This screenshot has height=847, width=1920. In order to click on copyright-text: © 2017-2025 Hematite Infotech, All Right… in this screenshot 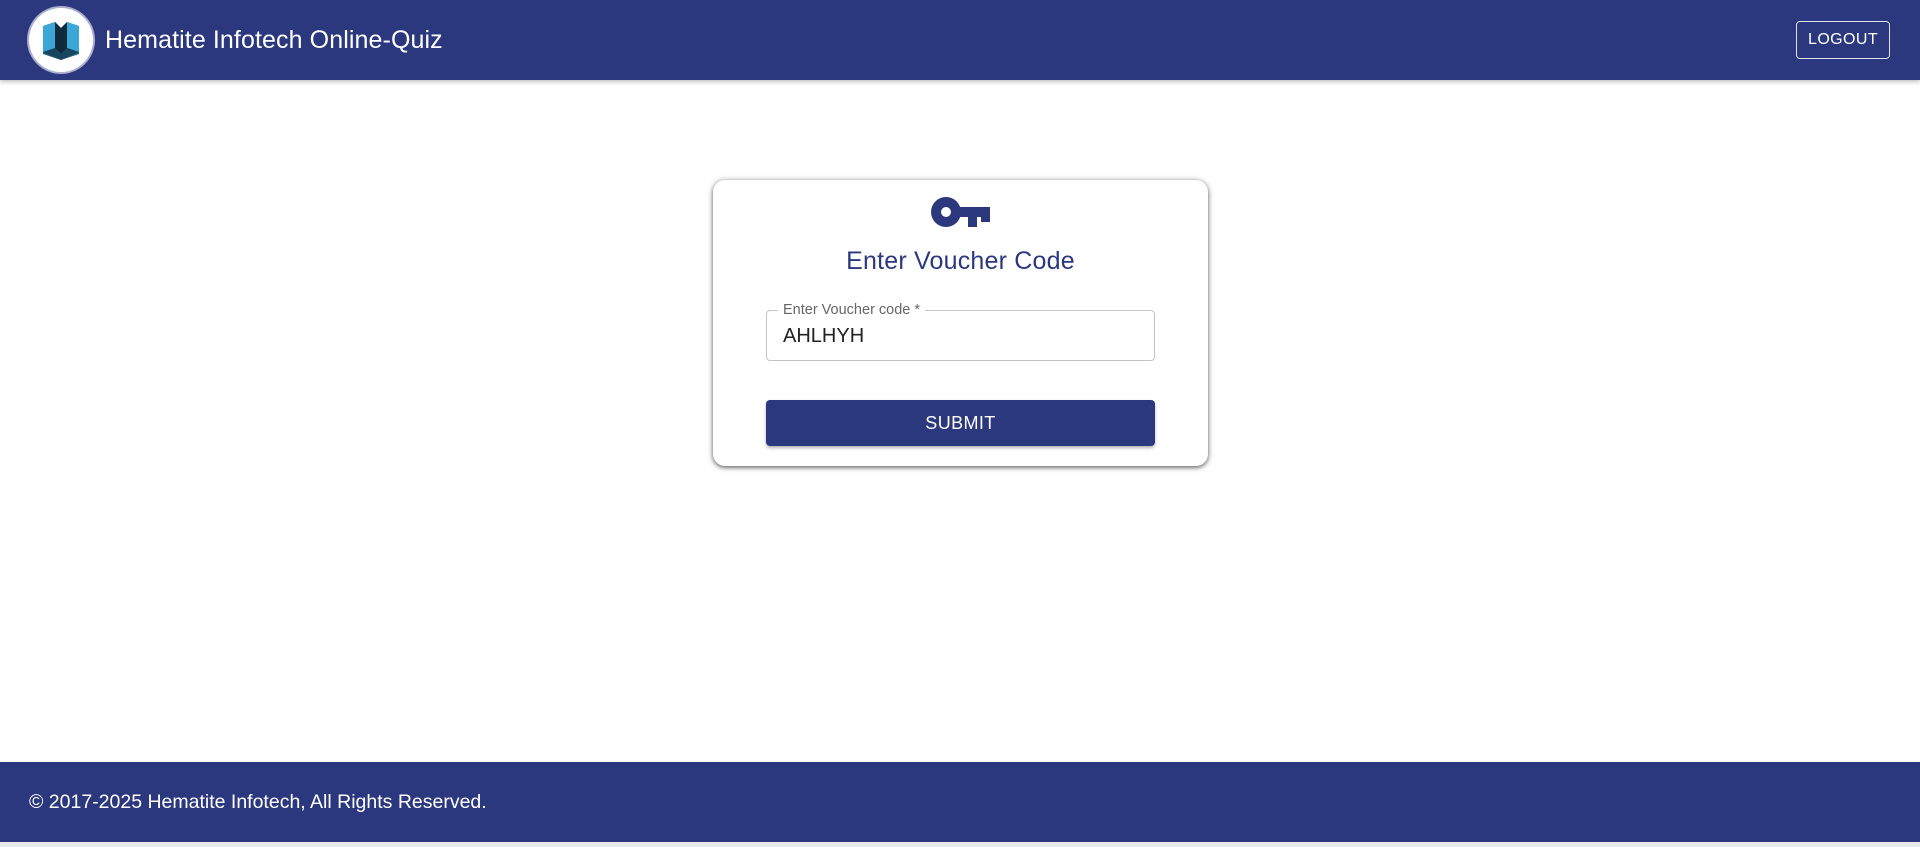, I will do `click(258, 801)`.